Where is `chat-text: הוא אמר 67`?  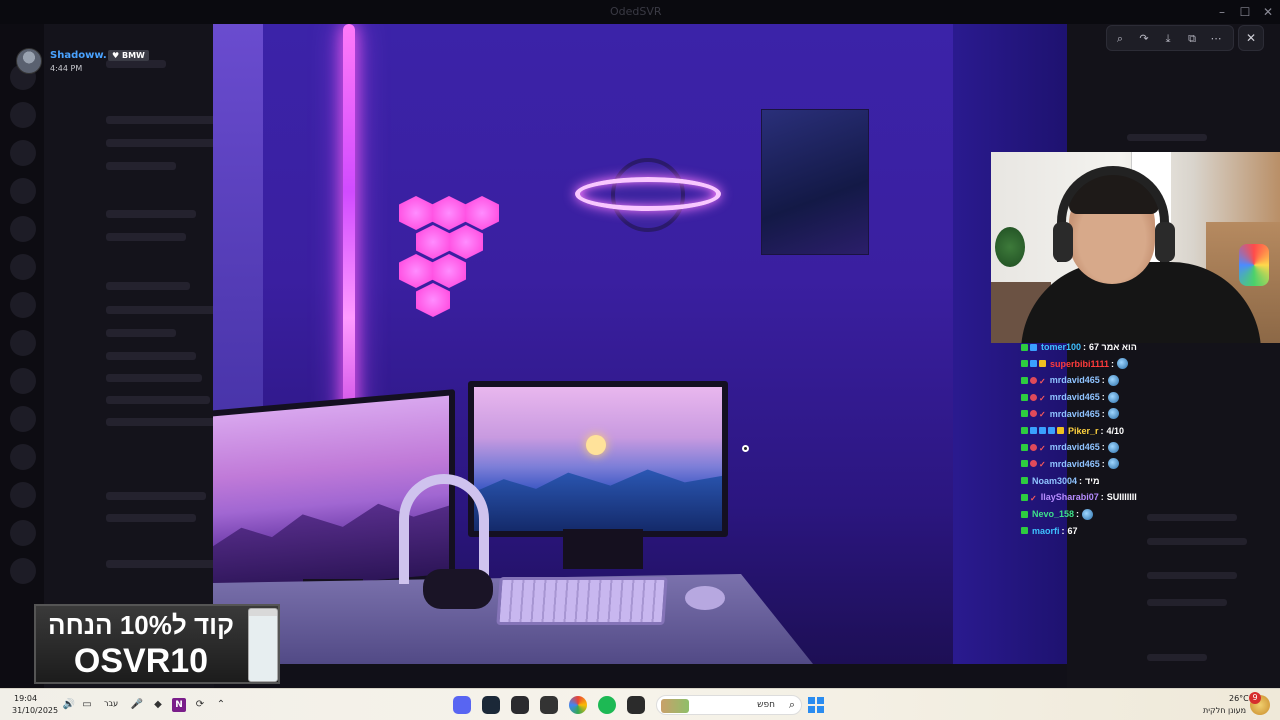 chat-text: הוא אמר 67 is located at coordinates (1113, 347).